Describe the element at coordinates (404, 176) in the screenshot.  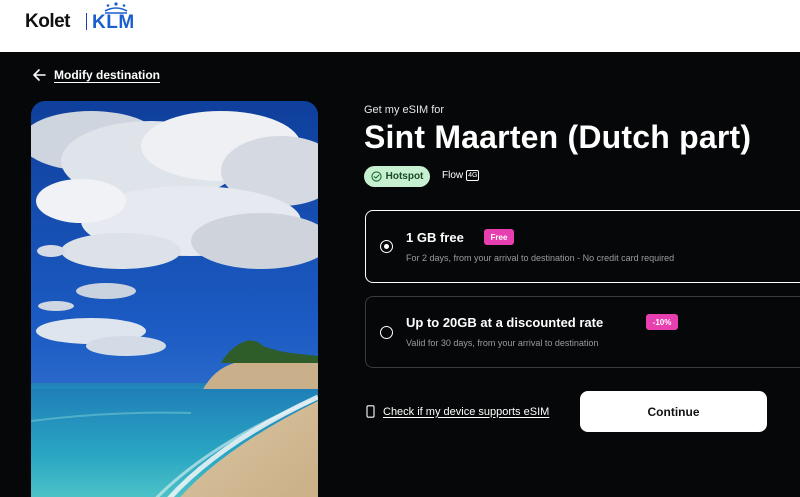
I see `hotspot-label: Hotspot` at that location.